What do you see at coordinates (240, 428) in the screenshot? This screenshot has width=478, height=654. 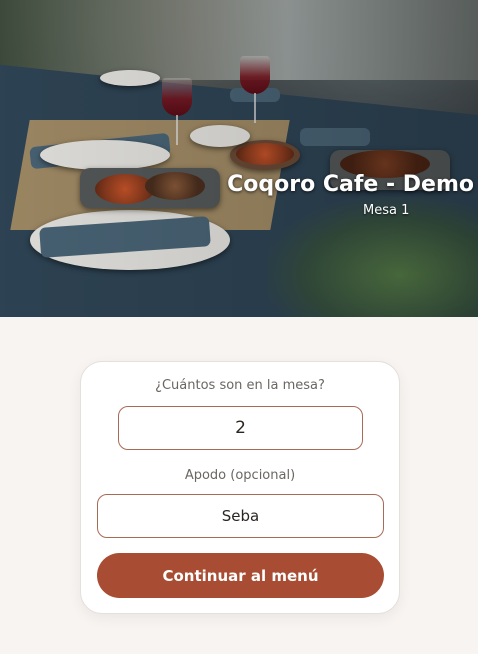 I see `guests-input` at bounding box center [240, 428].